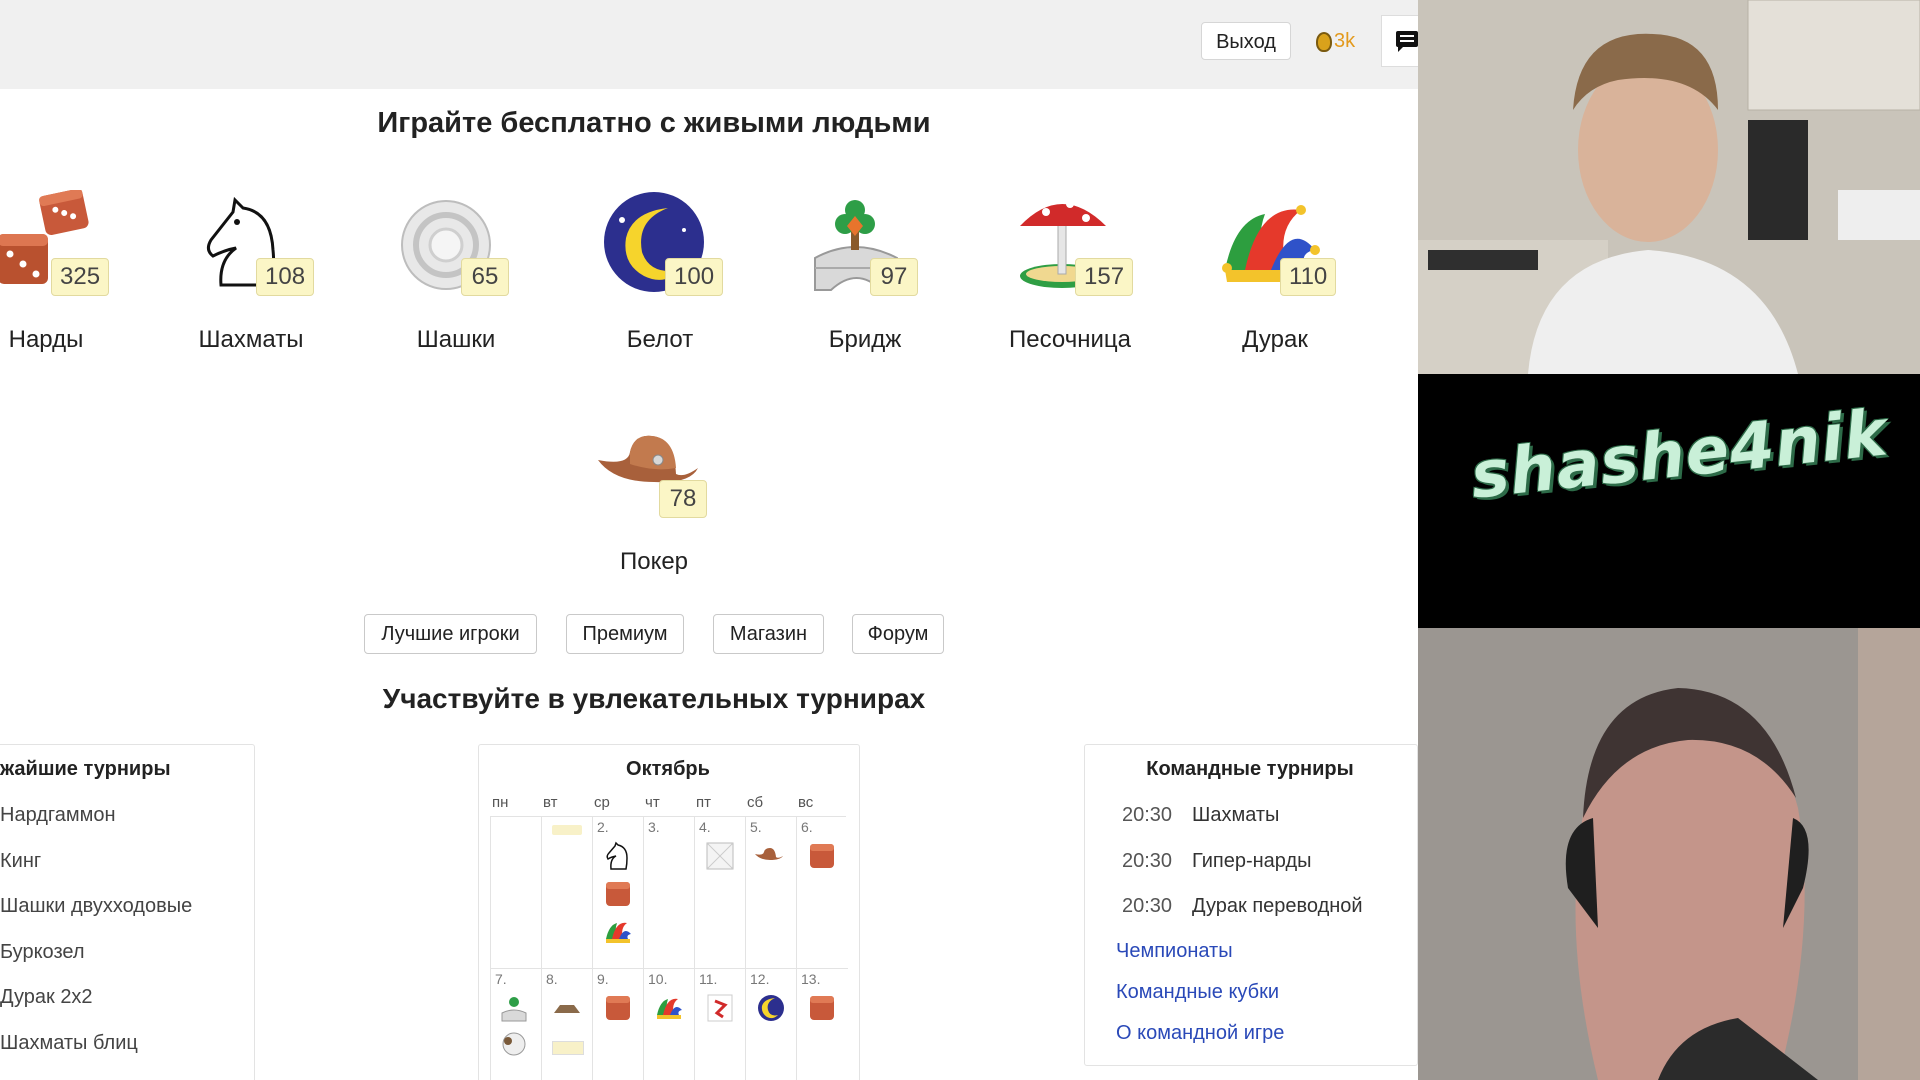  Describe the element at coordinates (550, 802) in the screenshot. I see `weekday-label: вт` at that location.